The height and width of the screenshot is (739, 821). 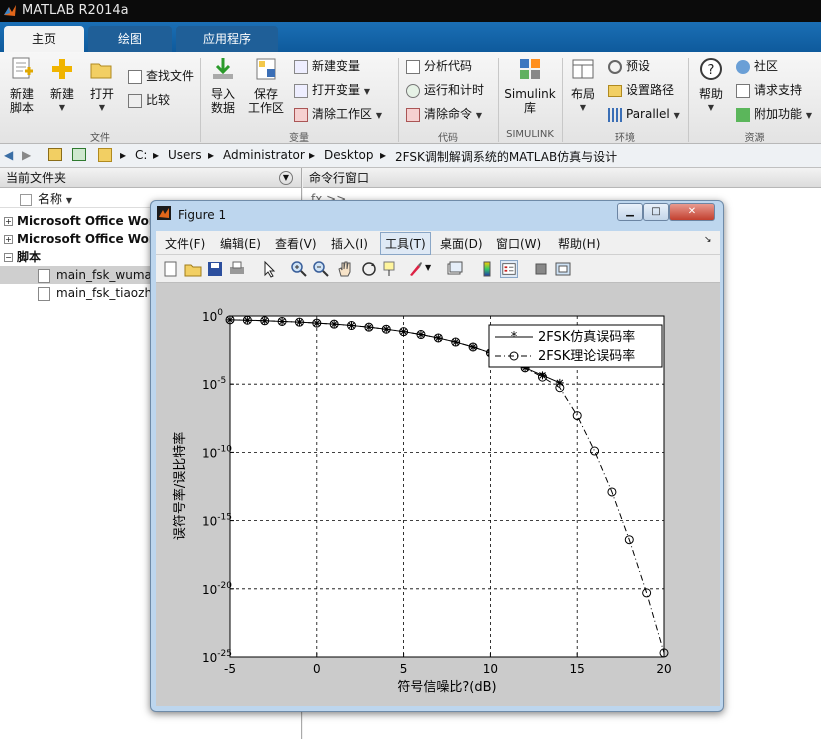 What do you see at coordinates (44, 39) in the screenshot?
I see `tab-home: 主页` at bounding box center [44, 39].